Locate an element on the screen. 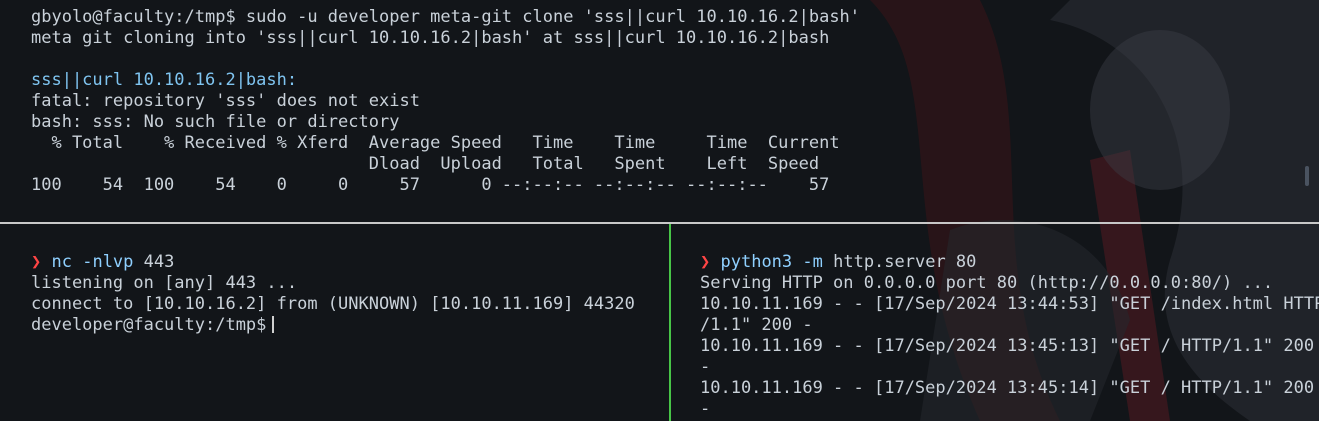  pane-divider-horizontal is located at coordinates (659, 223).